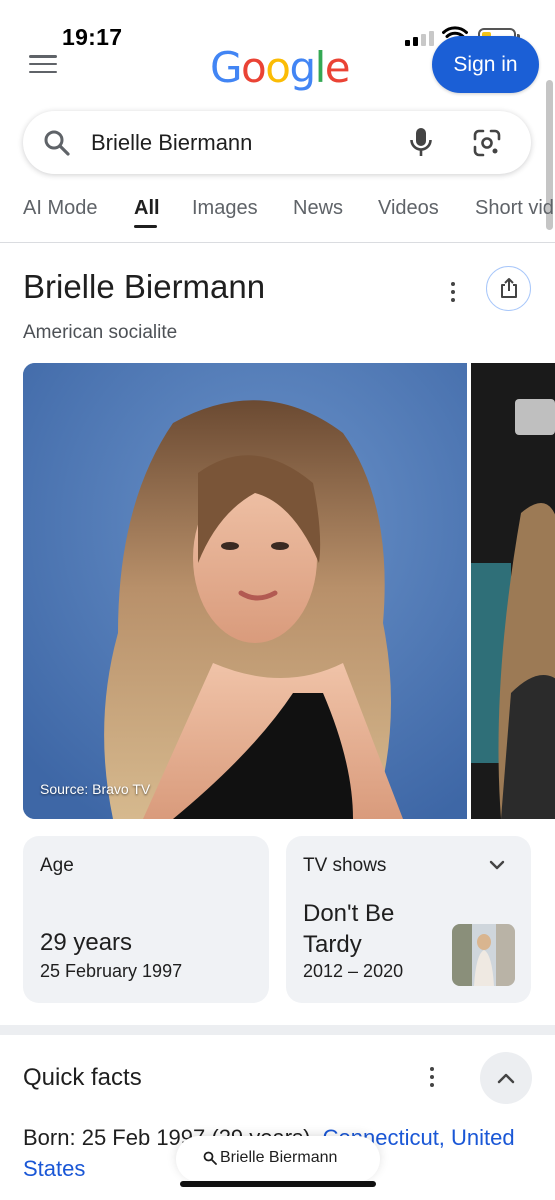  What do you see at coordinates (278, 1184) in the screenshot?
I see `home-indicator` at bounding box center [278, 1184].